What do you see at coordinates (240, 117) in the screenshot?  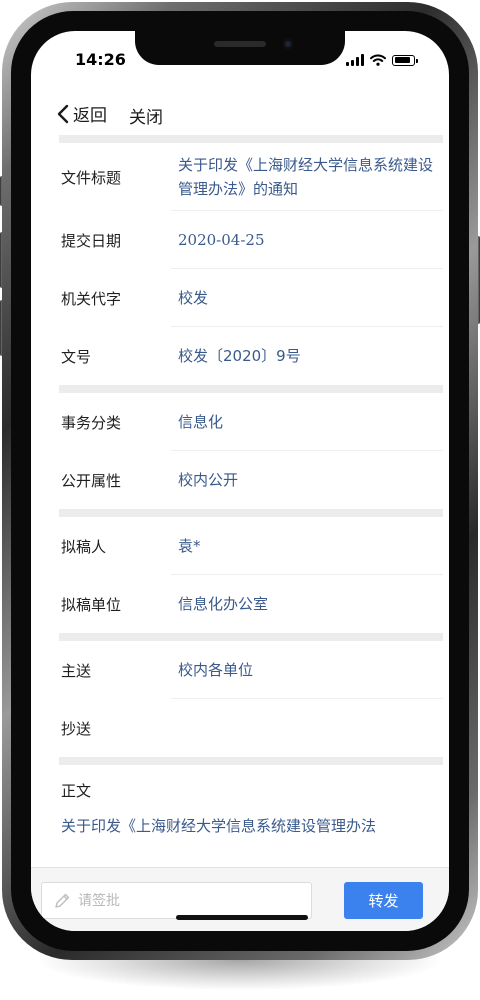 I see `nav-bar: 返回 关闭` at bounding box center [240, 117].